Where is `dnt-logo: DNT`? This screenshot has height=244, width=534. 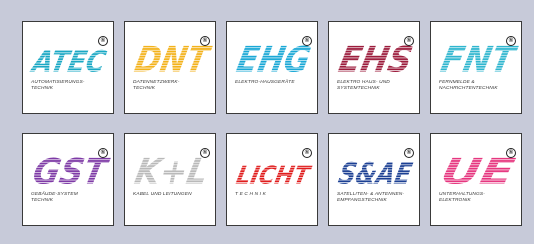 dnt-logo: DNT is located at coordinates (172, 60).